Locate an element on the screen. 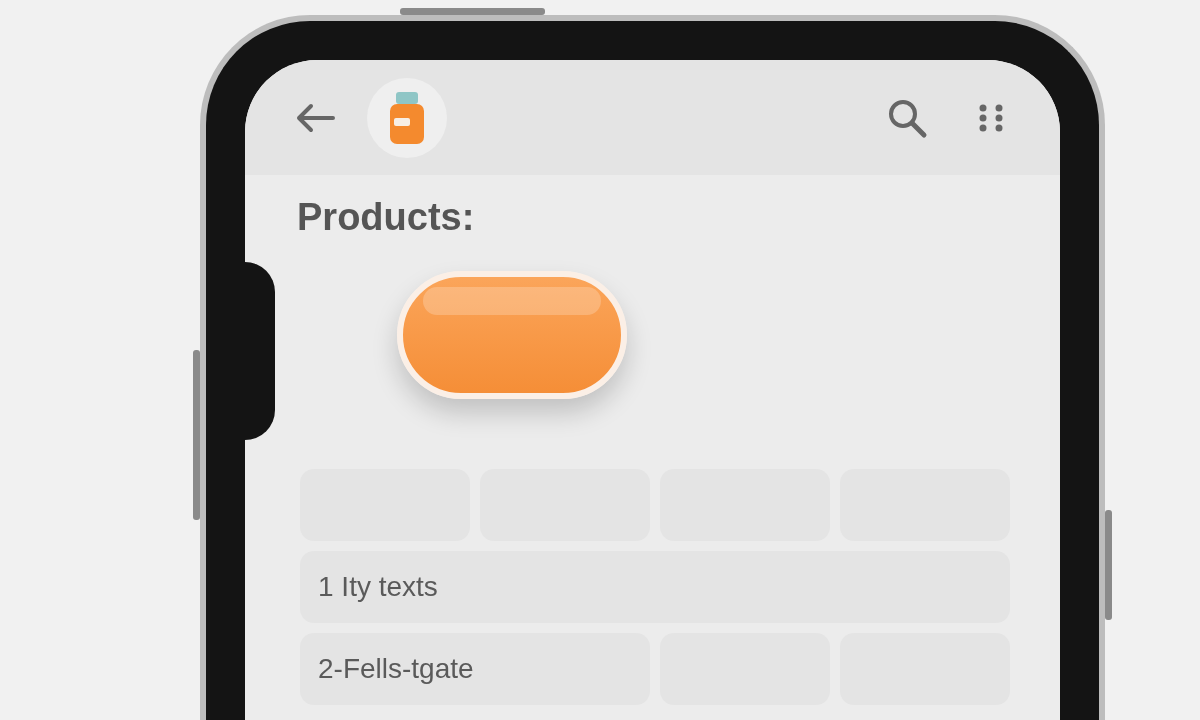  back-arrow-icon is located at coordinates (315, 117).